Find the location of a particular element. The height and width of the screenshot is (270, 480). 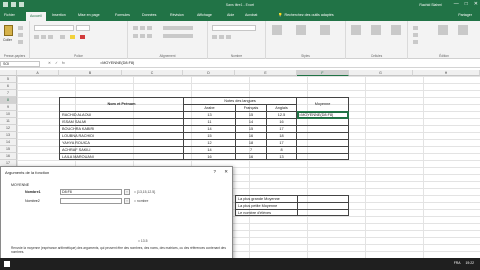

currency-icon is located at coordinates (214, 37).